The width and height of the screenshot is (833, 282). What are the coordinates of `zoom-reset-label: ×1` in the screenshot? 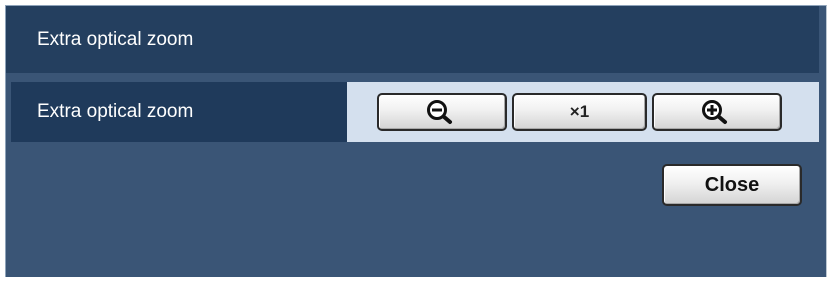 It's located at (579, 111).